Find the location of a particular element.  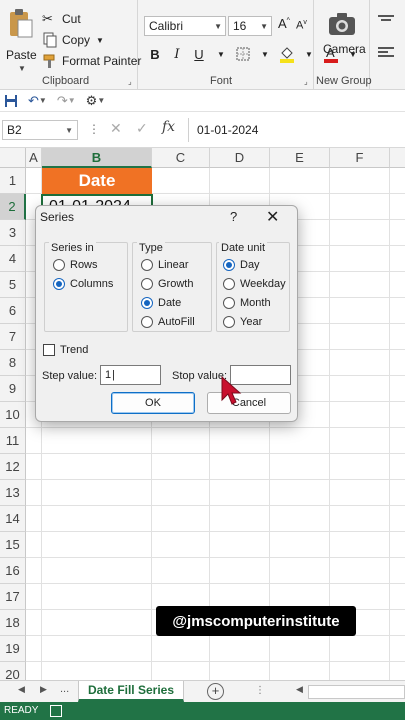

step-value-input: 1| is located at coordinates (130, 375).